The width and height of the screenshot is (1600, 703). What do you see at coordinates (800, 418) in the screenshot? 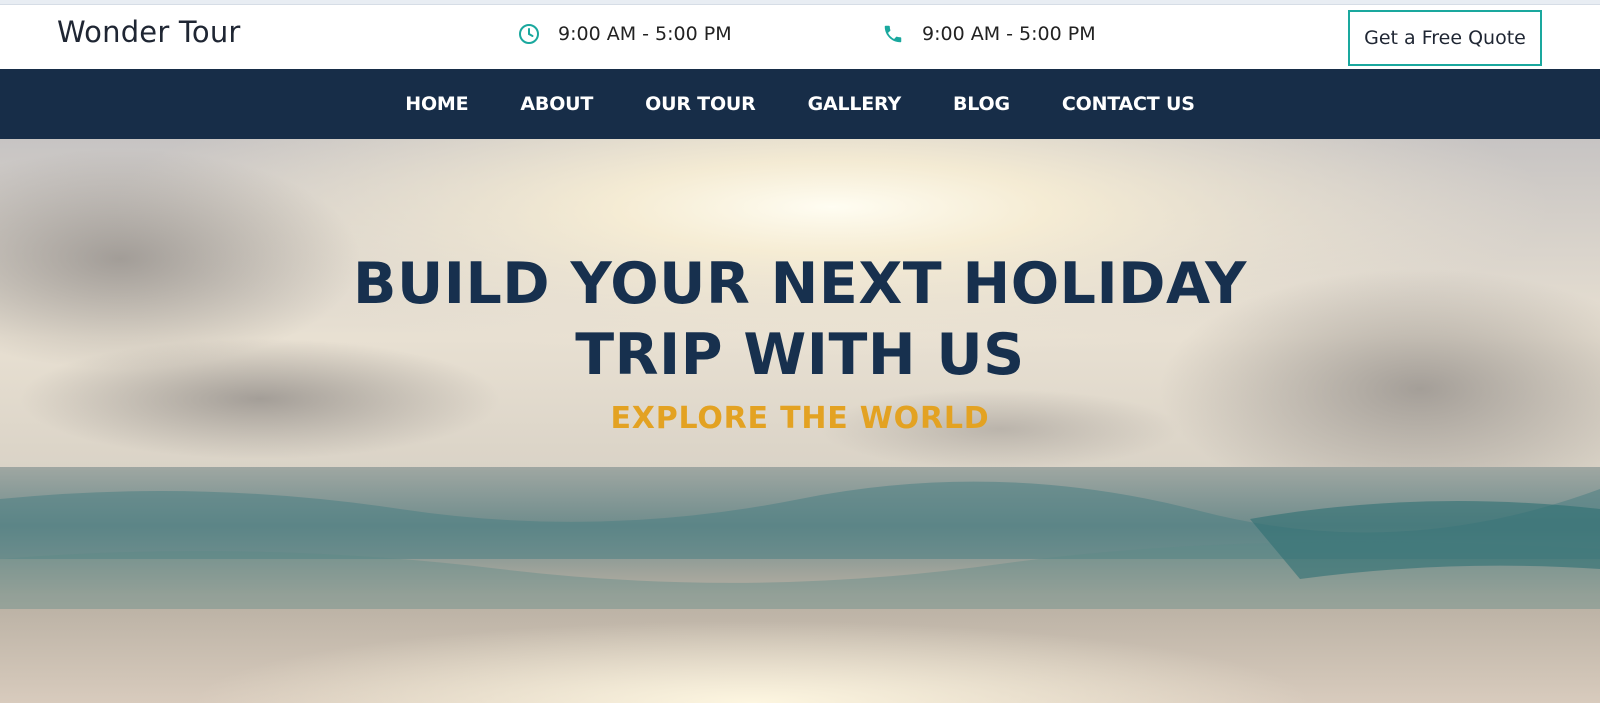
I see `hero-subtitle: EXPLORE THE WORLD` at bounding box center [800, 418].